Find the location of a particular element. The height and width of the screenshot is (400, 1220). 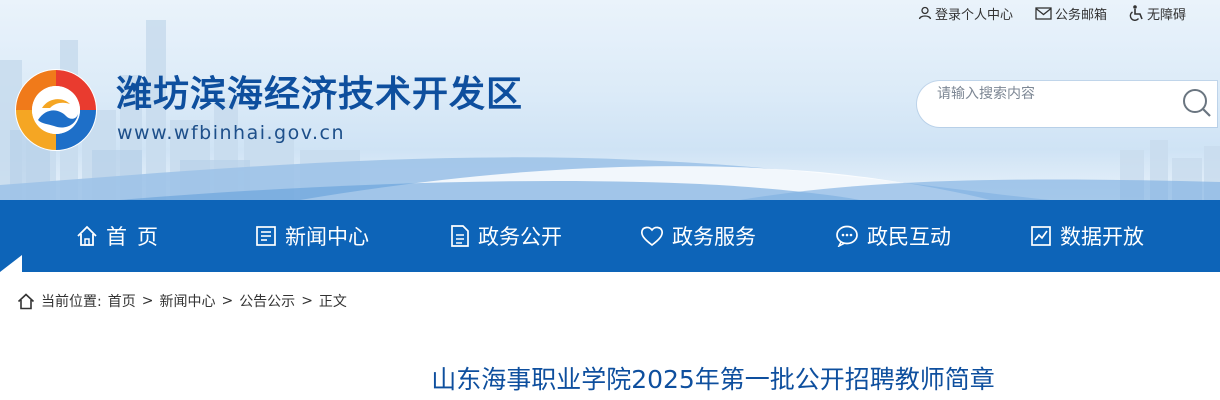

nav-item-gov-affairs: 政务公开 is located at coordinates (506, 236).